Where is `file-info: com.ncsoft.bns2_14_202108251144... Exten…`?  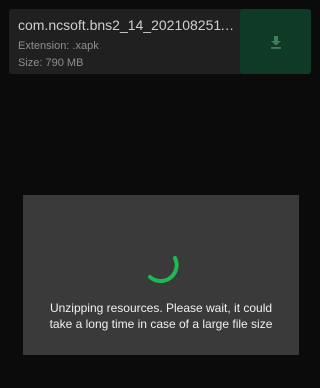 file-info: com.ncsoft.bns2_14_202108251144... Exten… is located at coordinates (129, 43).